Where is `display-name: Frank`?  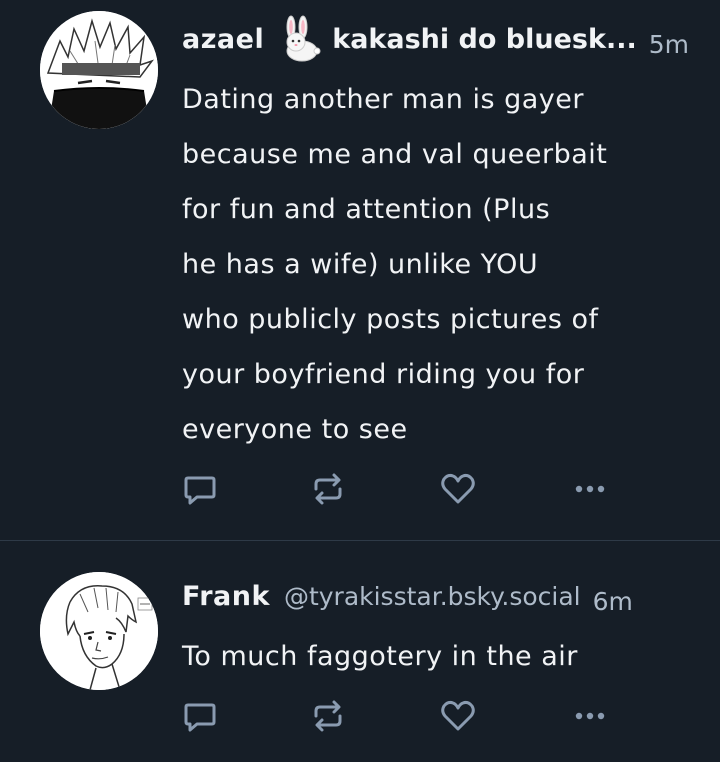
display-name: Frank is located at coordinates (226, 596).